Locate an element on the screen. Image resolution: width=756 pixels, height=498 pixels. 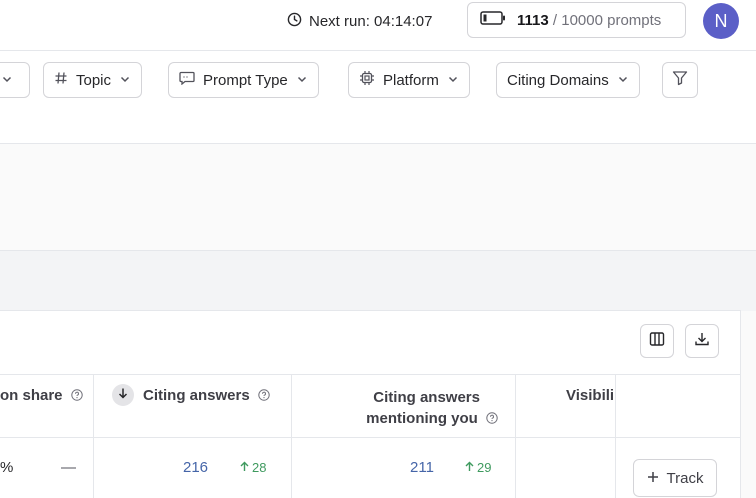
mention-share-delta: — is located at coordinates (68, 467).